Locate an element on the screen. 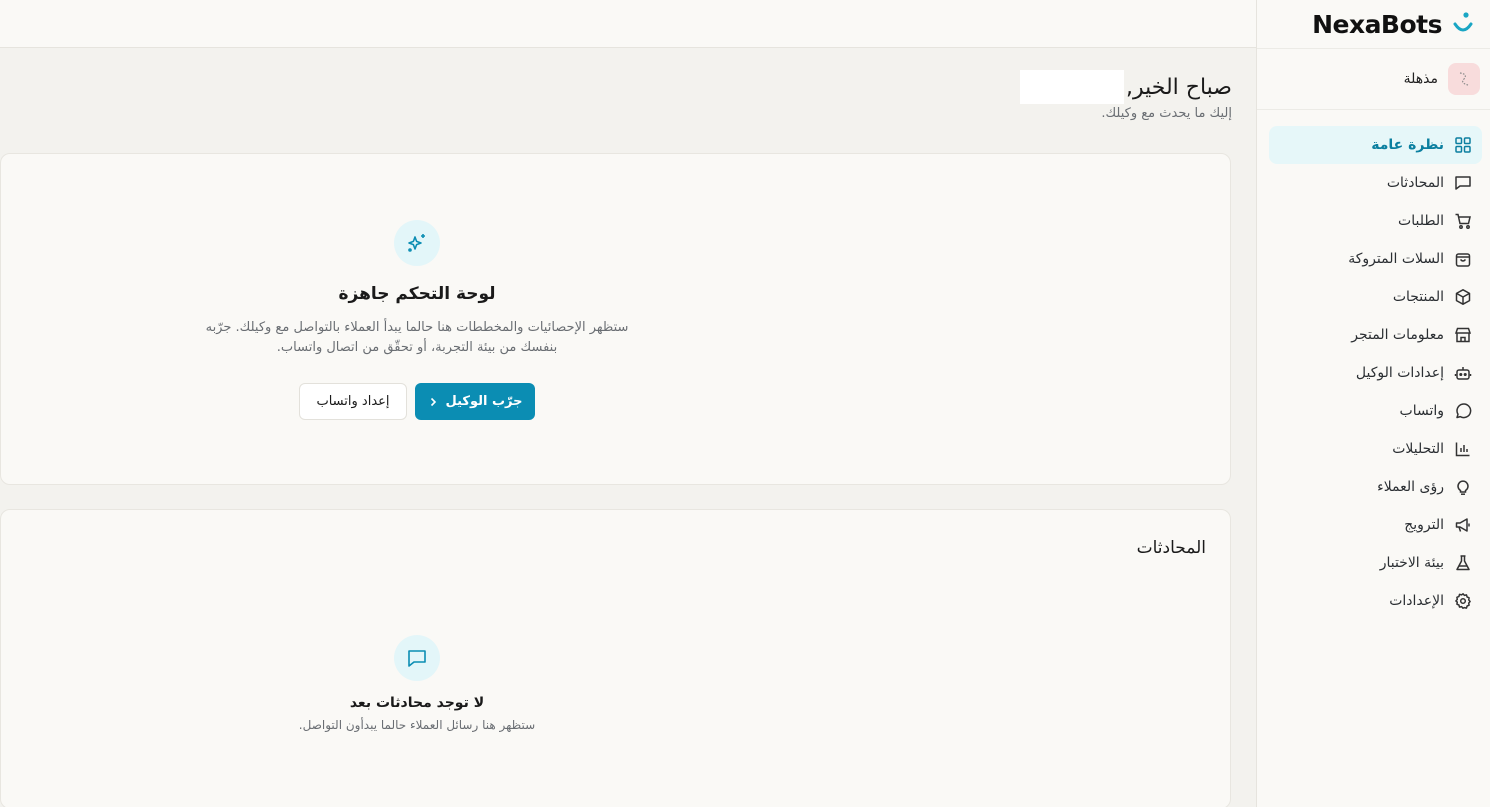  conversations-title: المحادثات is located at coordinates (1171, 548).